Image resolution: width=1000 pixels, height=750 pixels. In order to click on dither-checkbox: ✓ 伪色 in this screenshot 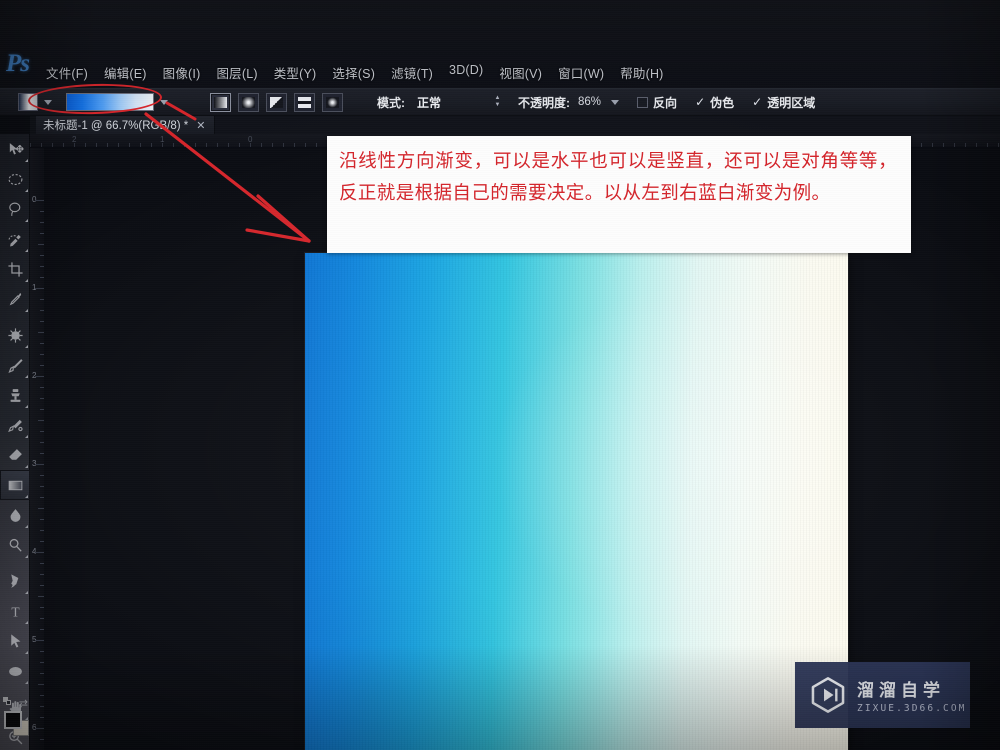, I will do `click(714, 102)`.